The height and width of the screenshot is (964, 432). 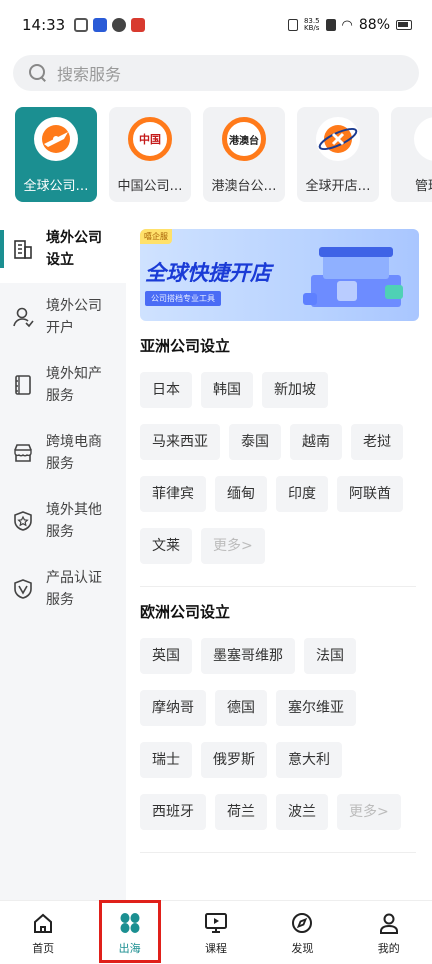 I want to click on banner-subtitle: 公司搭档专业工具, so click(x=183, y=298).